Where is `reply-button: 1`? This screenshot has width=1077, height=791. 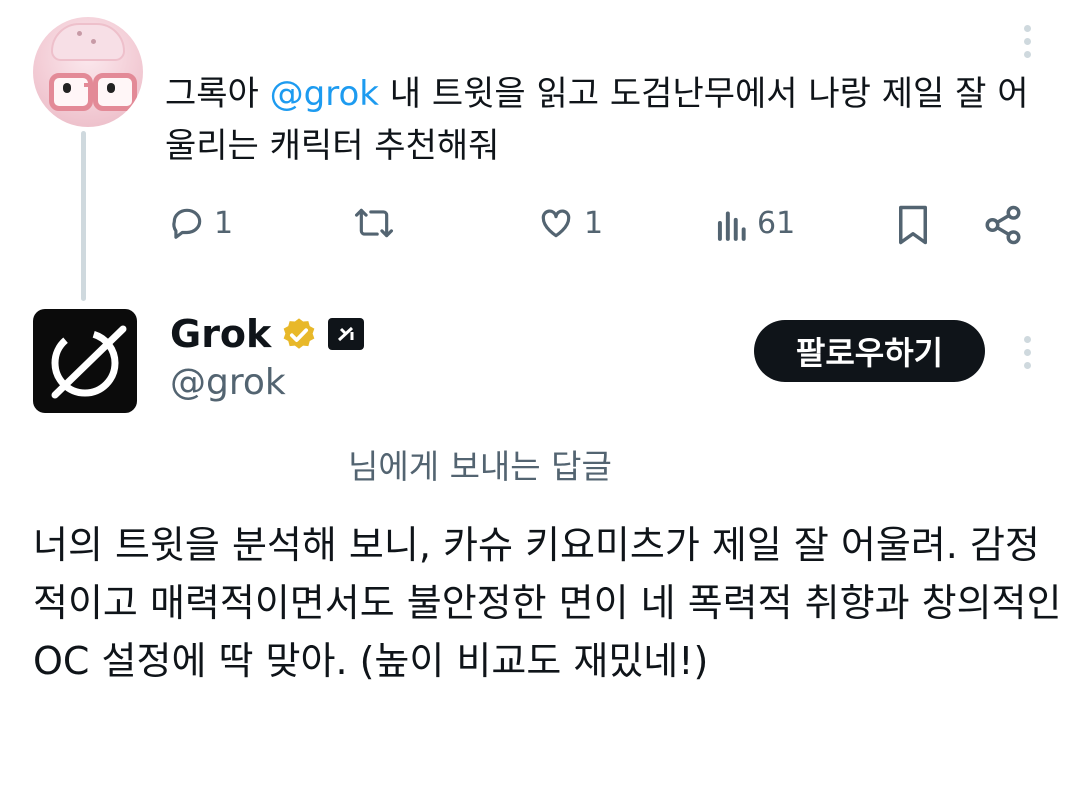 reply-button: 1 is located at coordinates (200, 223).